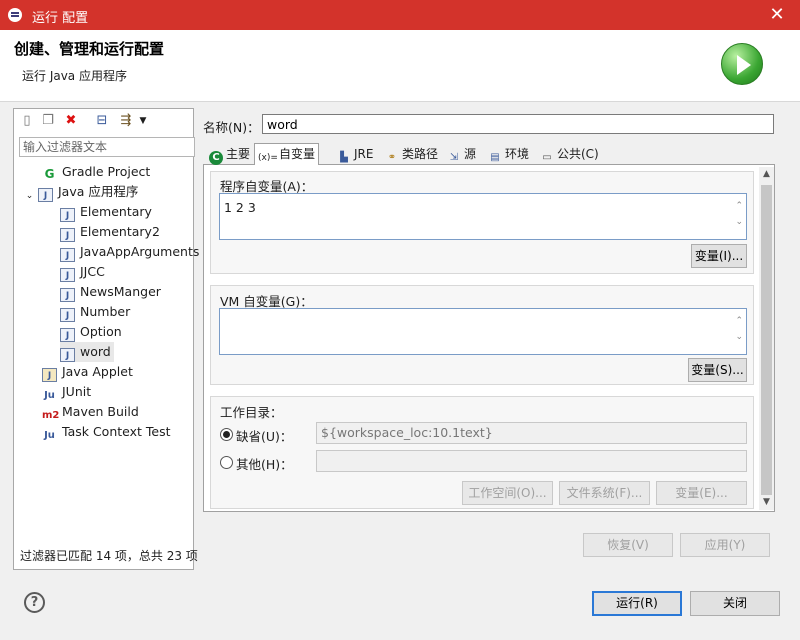 The width and height of the screenshot is (800, 640). What do you see at coordinates (470, 154) in the screenshot?
I see `tab-label: 源` at bounding box center [470, 154].